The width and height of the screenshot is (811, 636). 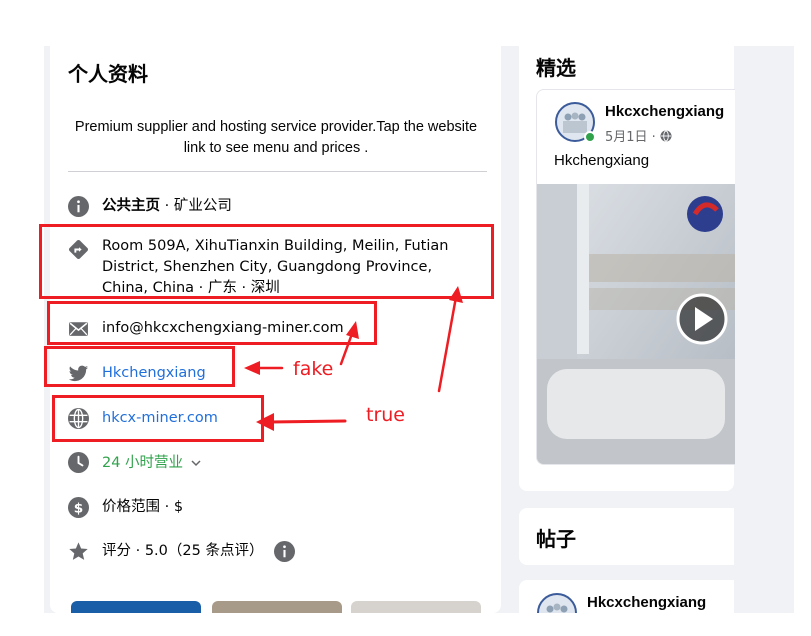 I want to click on annotation-arrows, so click(x=353, y=358).